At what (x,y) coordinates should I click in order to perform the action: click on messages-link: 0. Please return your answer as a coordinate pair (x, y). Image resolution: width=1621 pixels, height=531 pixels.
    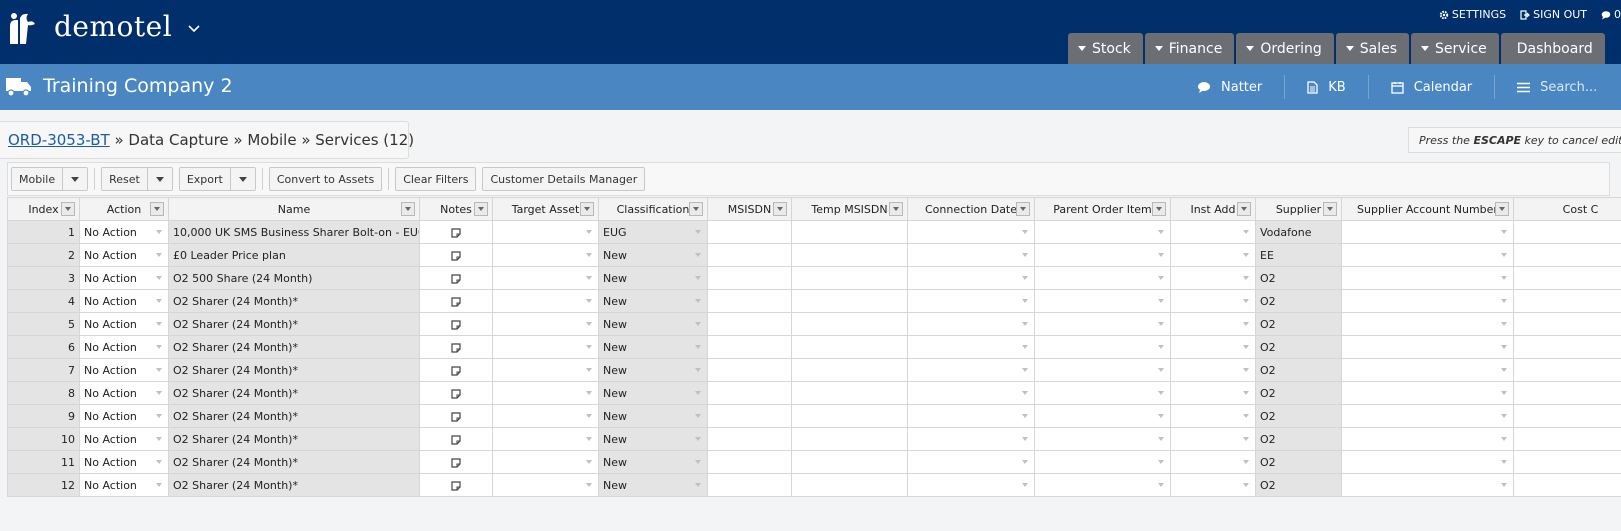
    Looking at the image, I should click on (1611, 14).